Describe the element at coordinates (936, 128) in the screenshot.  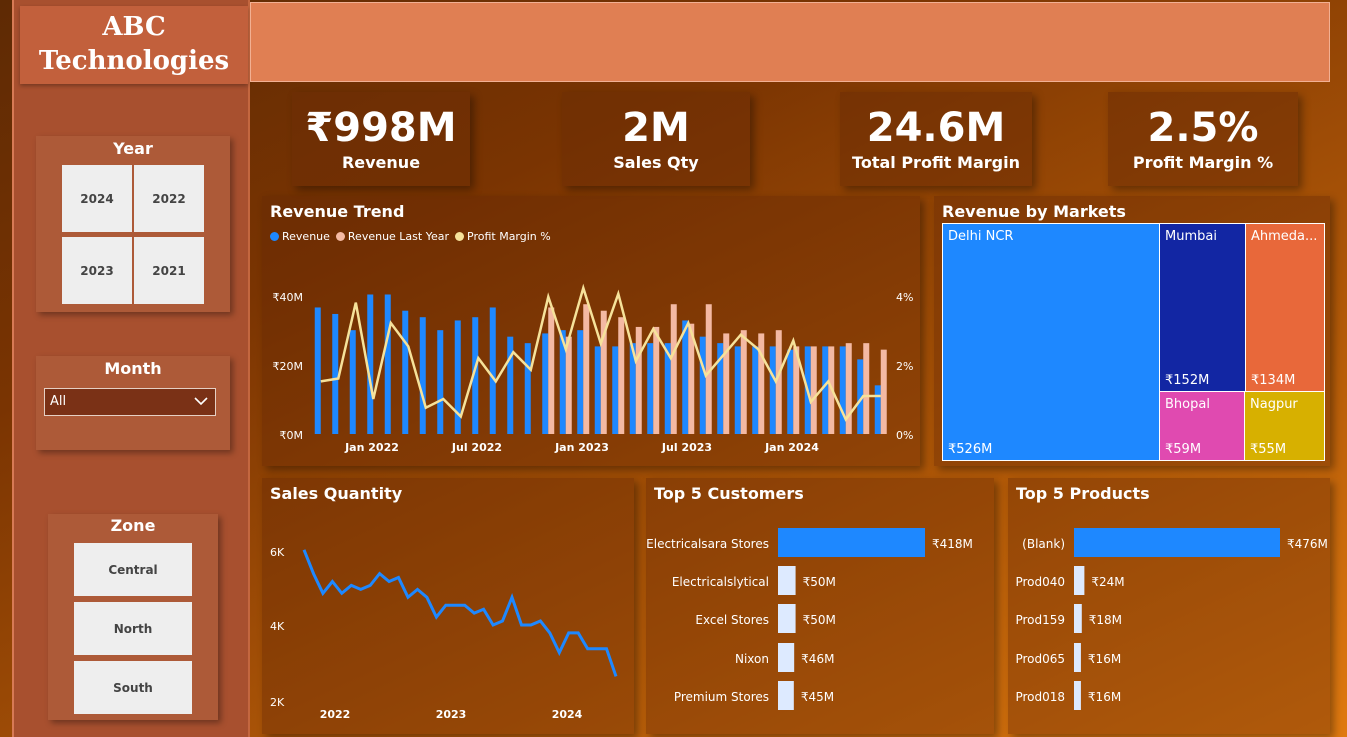
I see `kpi-total-profit-margin-value: 24.6M` at that location.